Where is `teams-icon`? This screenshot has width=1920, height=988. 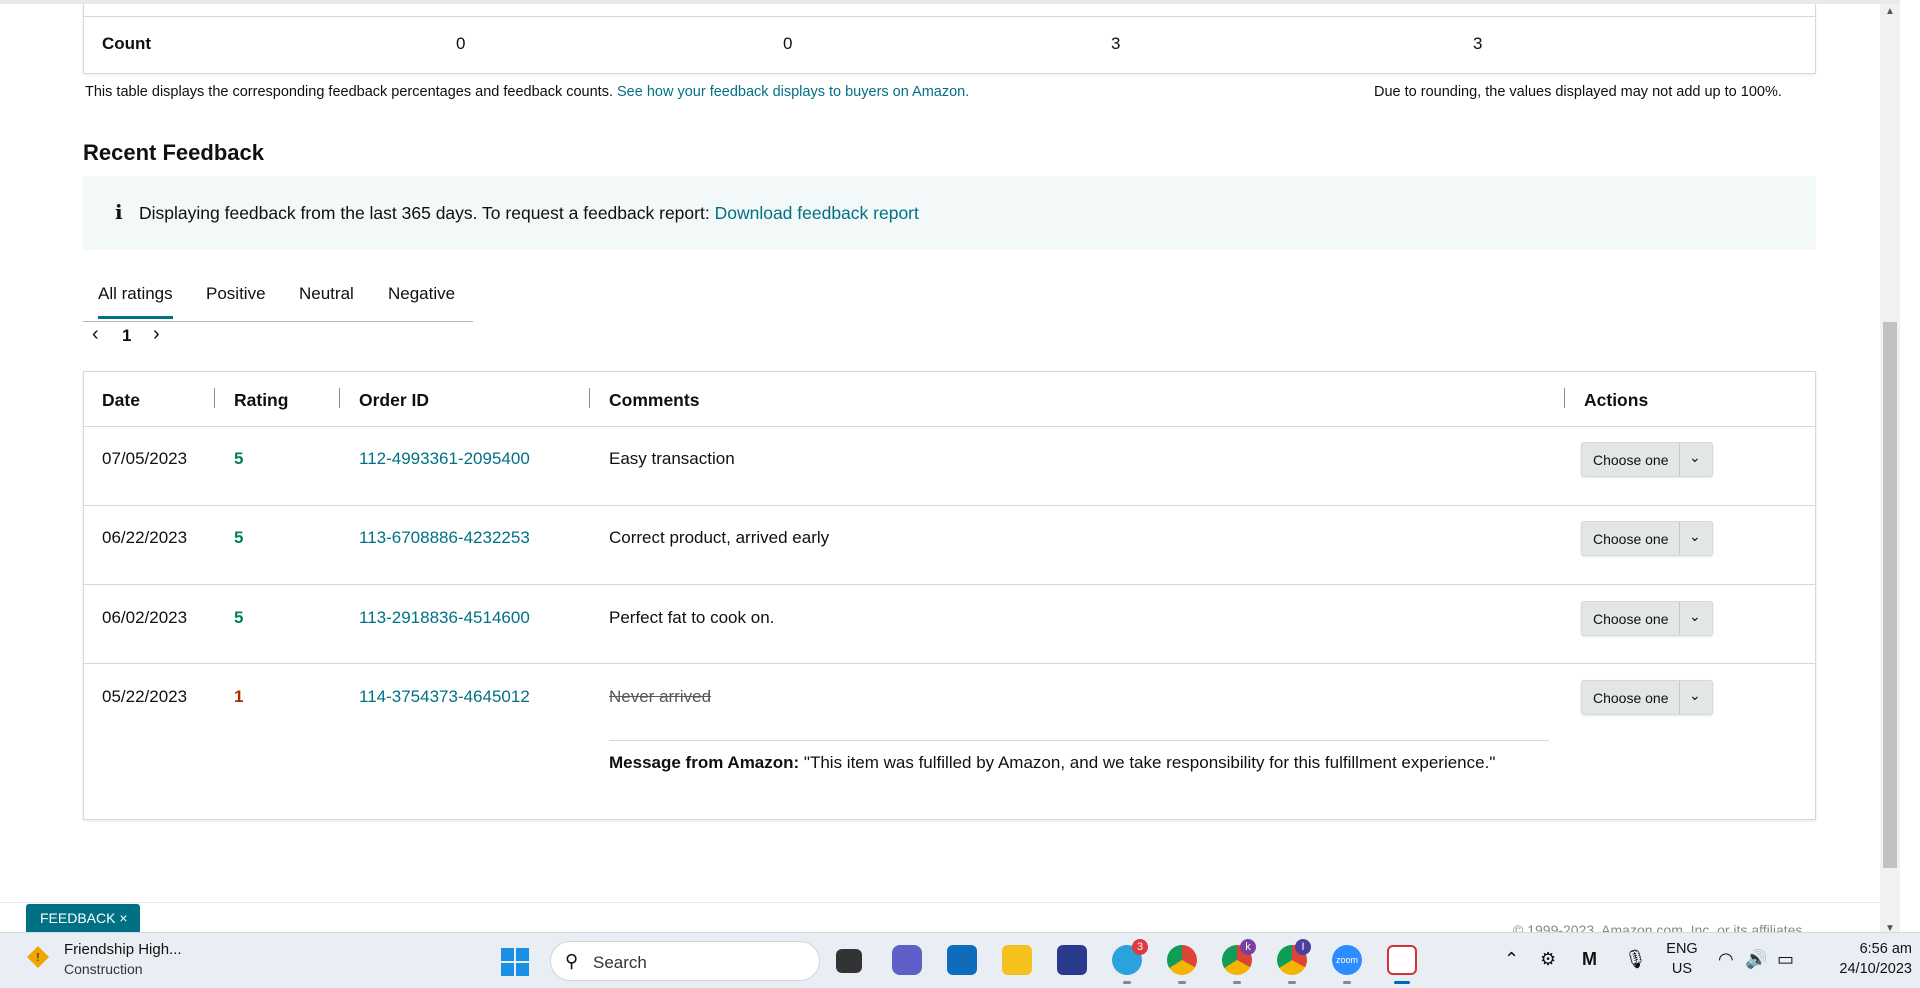 teams-icon is located at coordinates (907, 960).